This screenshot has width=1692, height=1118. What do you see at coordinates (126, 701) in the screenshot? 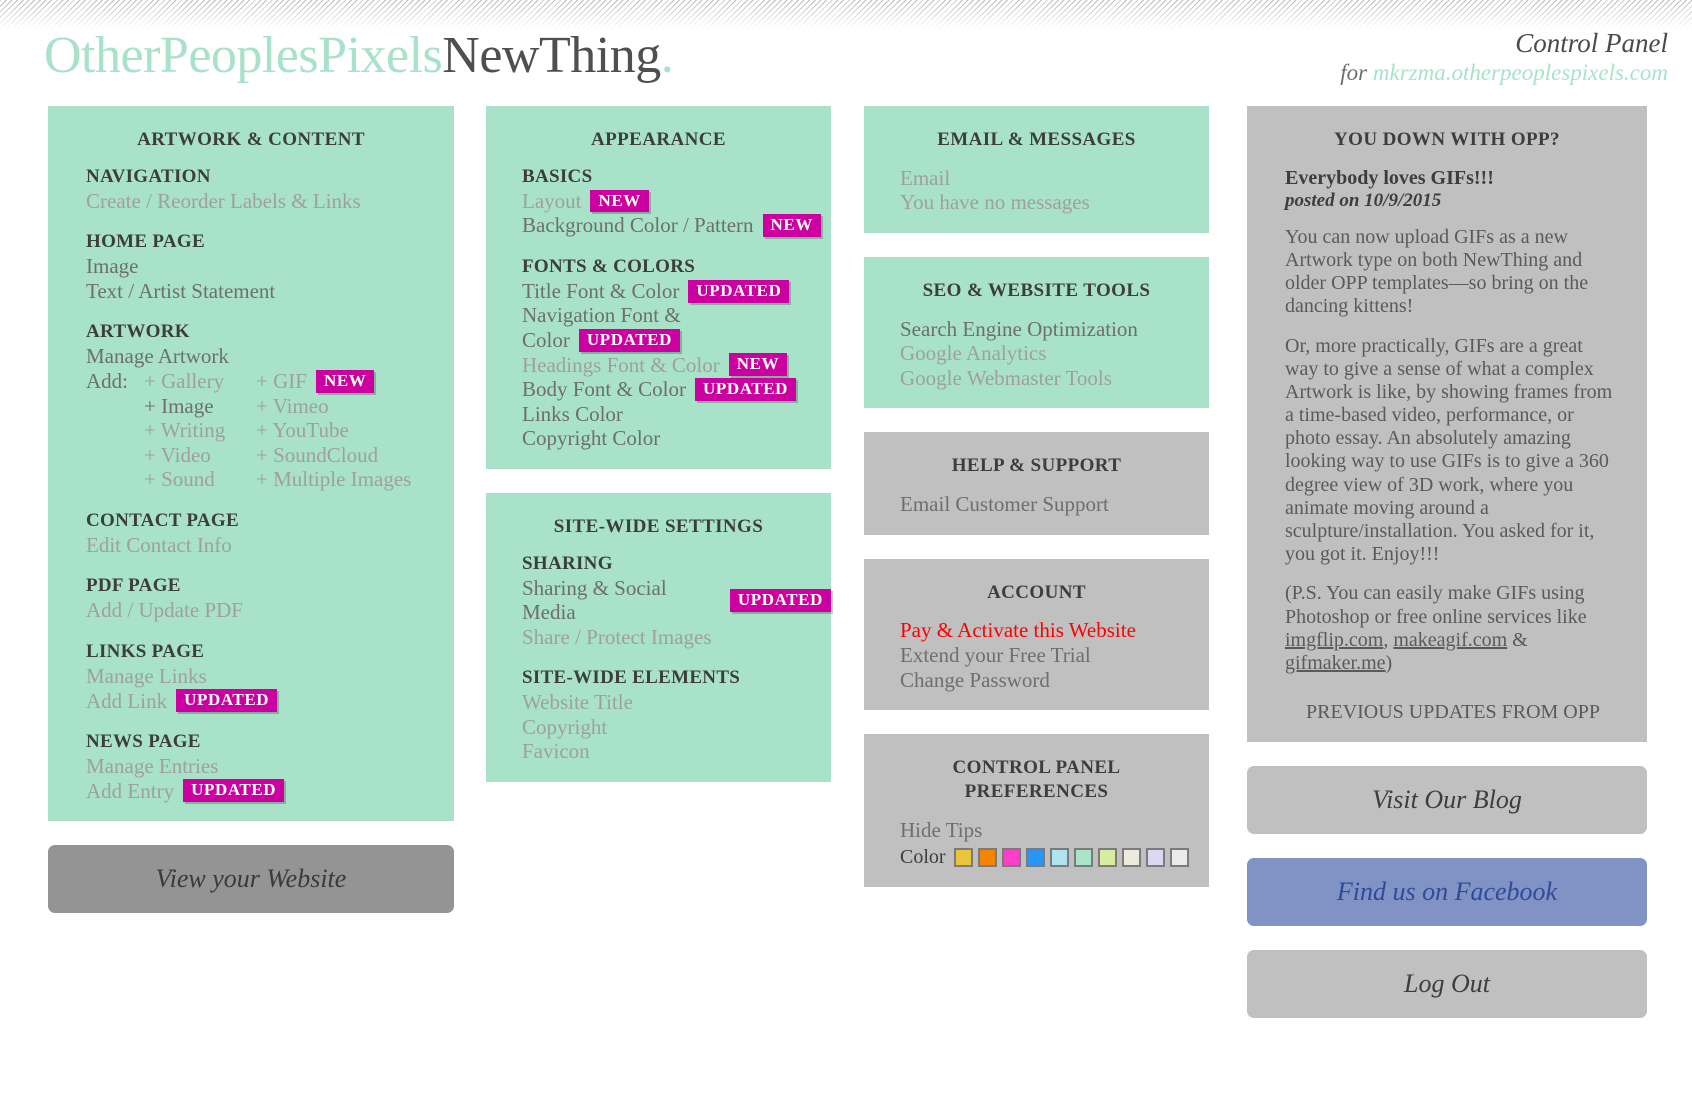
I see `link-add-link: Add Link` at bounding box center [126, 701].